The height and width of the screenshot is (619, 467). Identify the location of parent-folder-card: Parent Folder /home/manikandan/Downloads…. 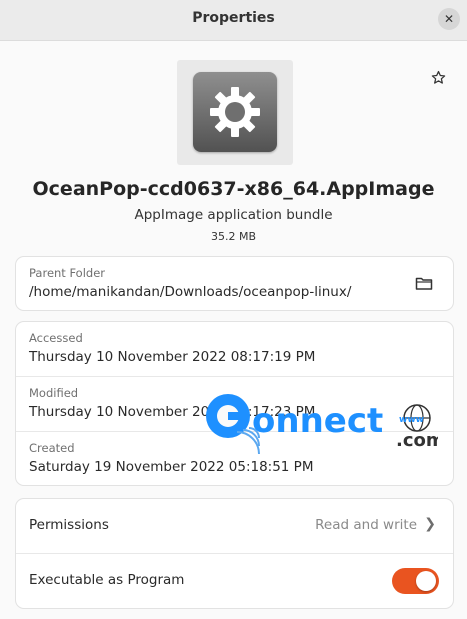
(234, 283).